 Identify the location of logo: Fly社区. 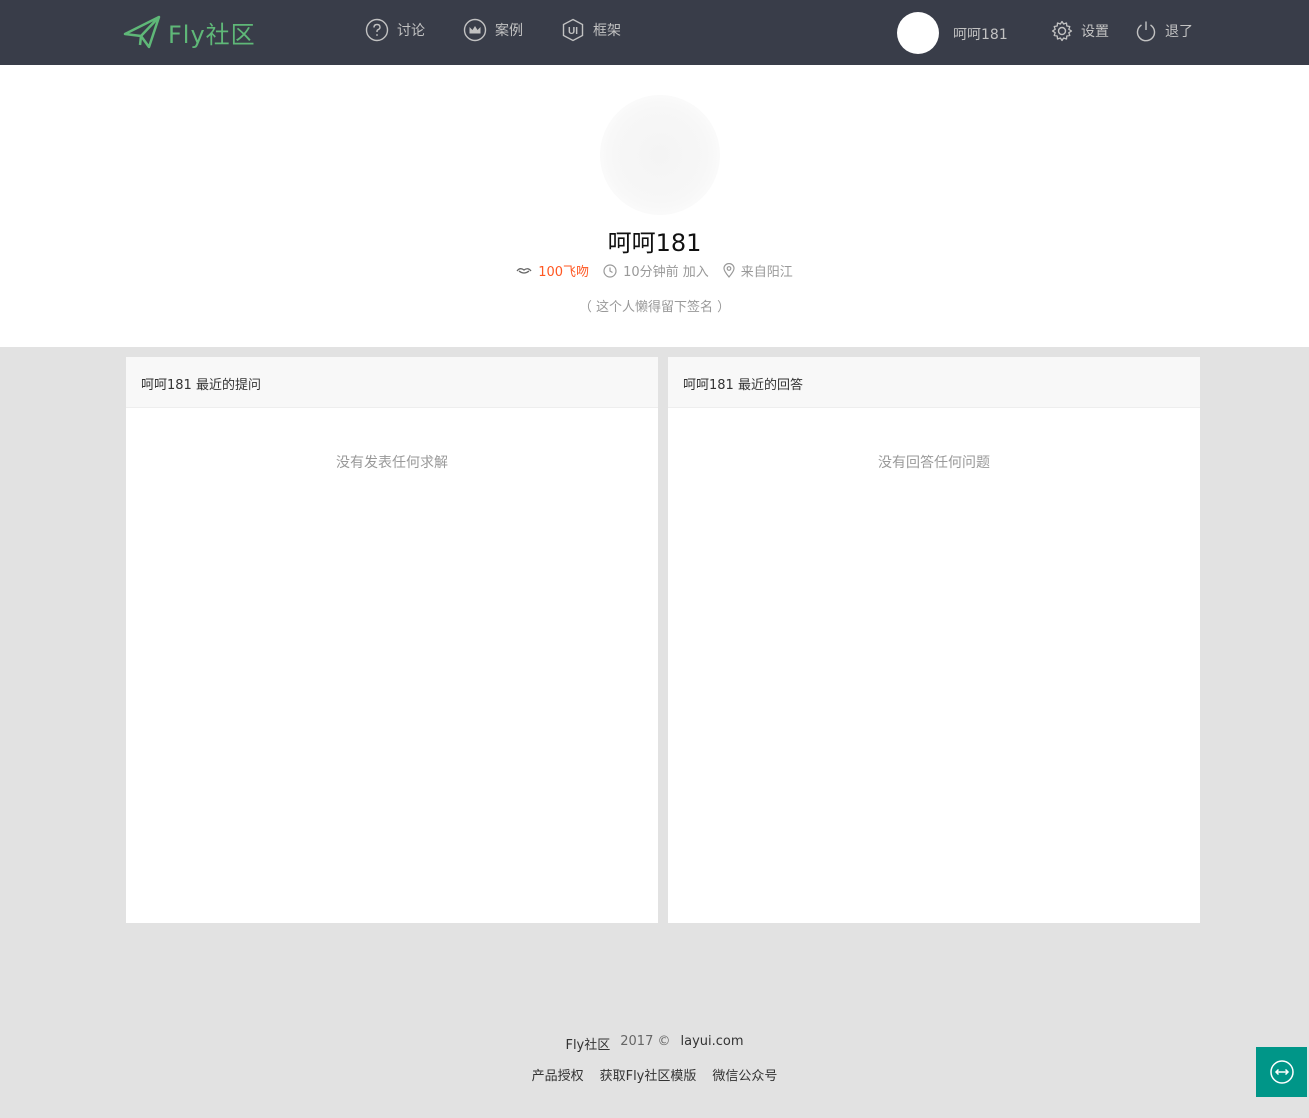
(189, 32).